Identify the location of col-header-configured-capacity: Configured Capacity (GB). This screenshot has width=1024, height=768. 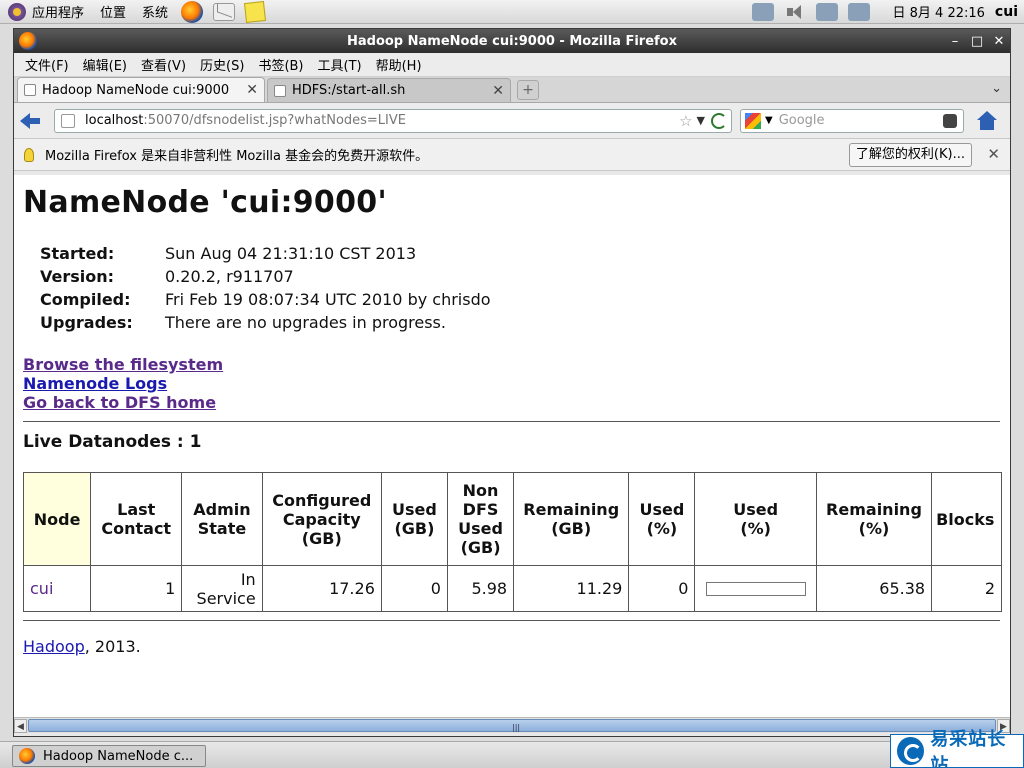
(321, 519).